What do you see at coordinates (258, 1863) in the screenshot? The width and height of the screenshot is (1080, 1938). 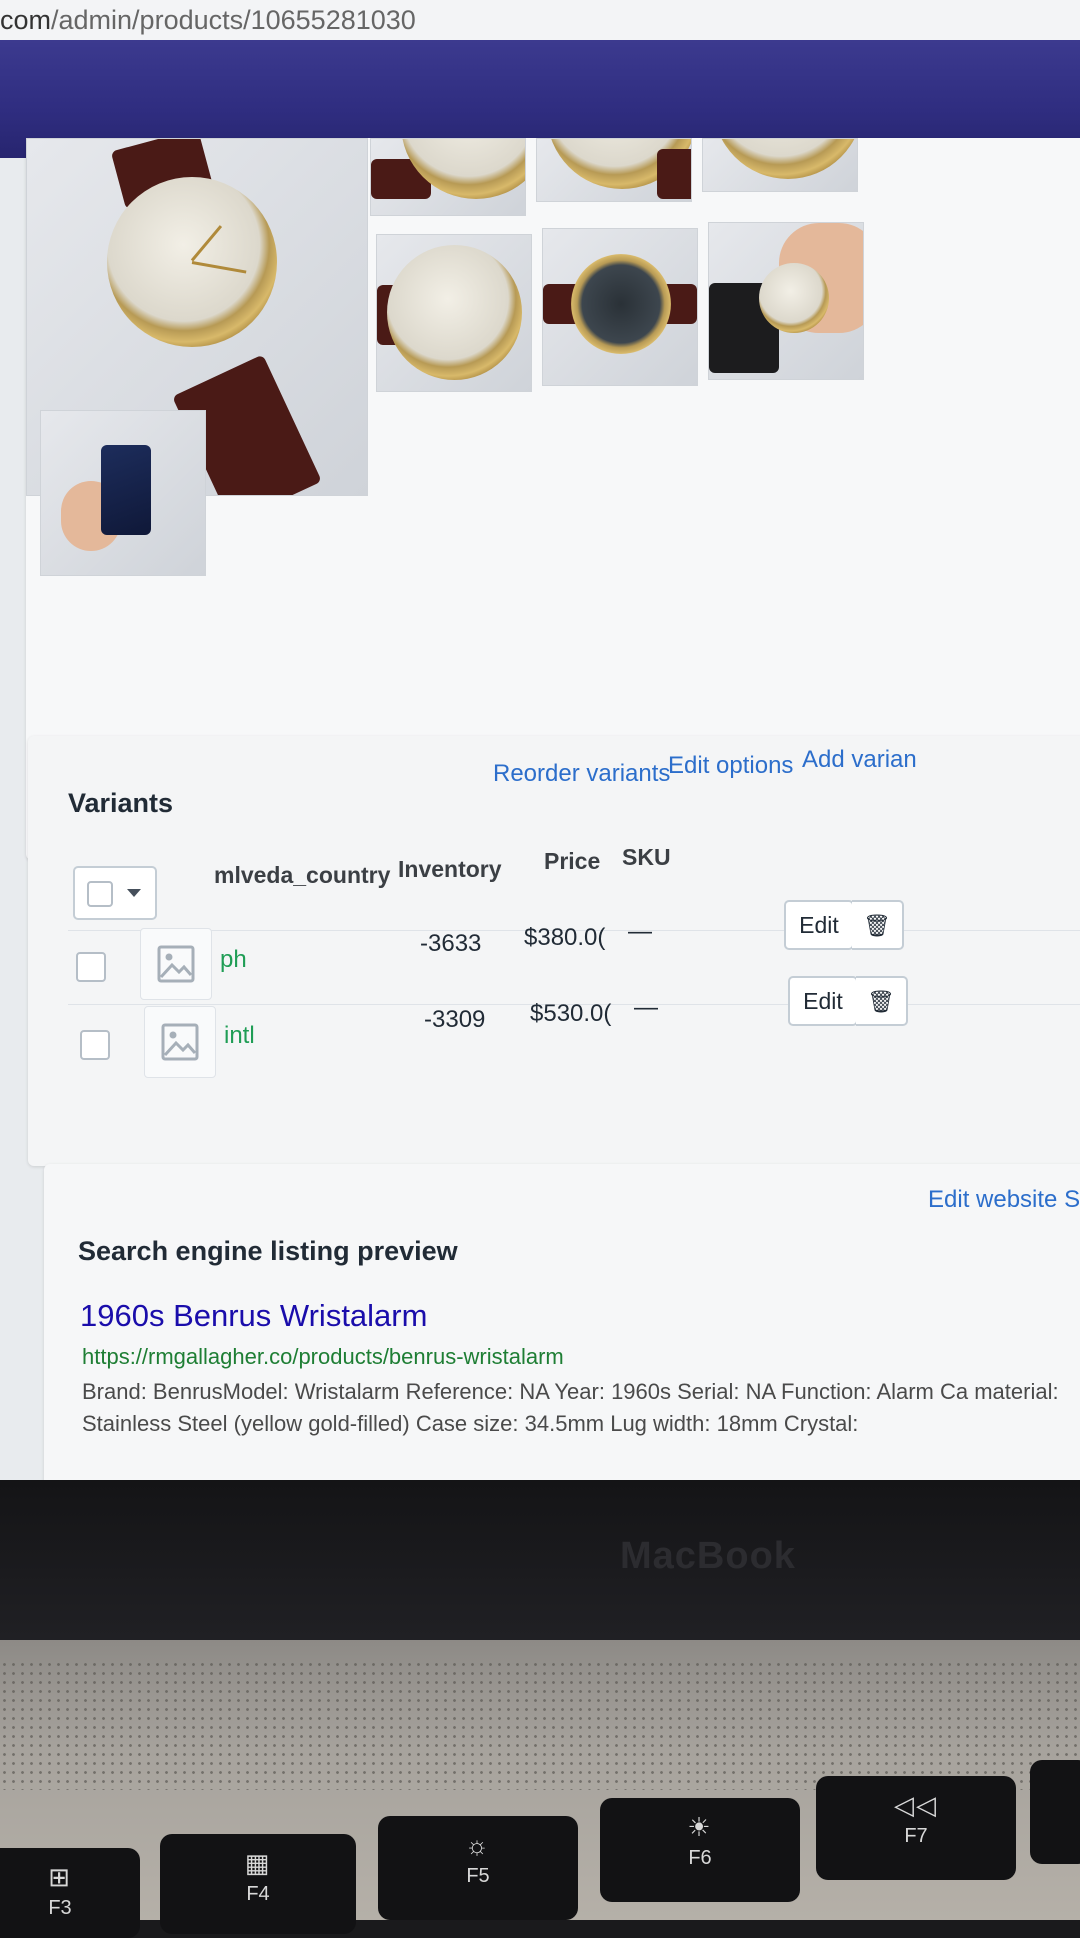 I see `launchpad-icon: ▦` at bounding box center [258, 1863].